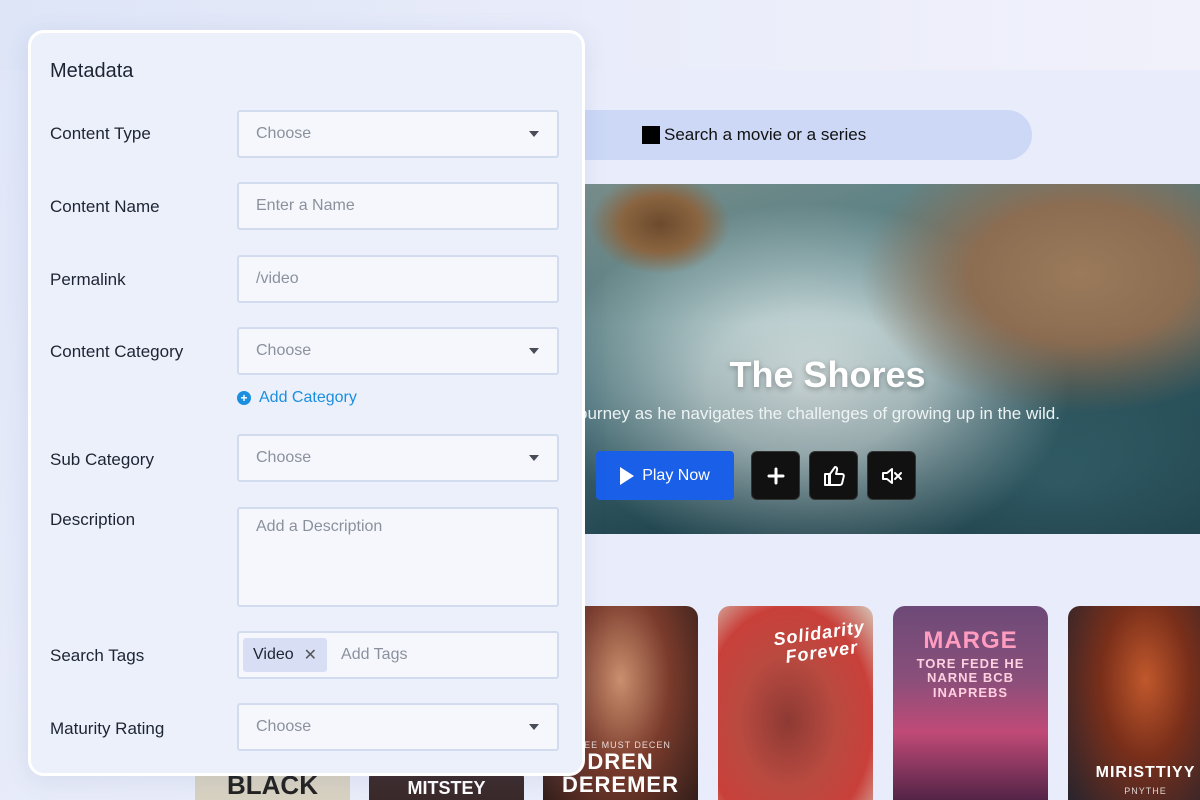 The height and width of the screenshot is (800, 1200). What do you see at coordinates (88, 279) in the screenshot?
I see `permalink-label: Permalink` at bounding box center [88, 279].